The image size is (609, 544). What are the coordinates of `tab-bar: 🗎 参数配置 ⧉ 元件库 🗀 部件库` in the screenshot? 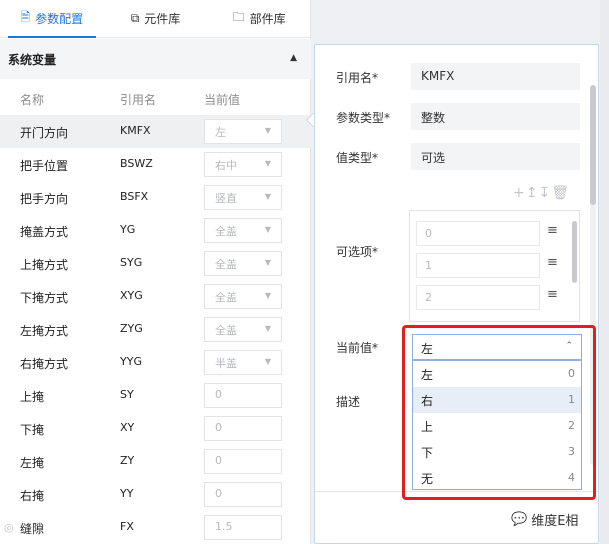 It's located at (155, 19).